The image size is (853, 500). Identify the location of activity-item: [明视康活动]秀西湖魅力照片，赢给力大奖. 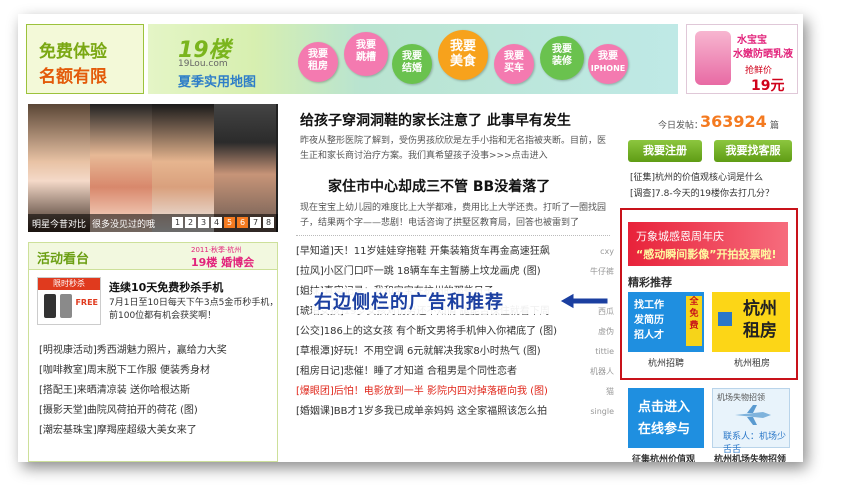
(133, 351).